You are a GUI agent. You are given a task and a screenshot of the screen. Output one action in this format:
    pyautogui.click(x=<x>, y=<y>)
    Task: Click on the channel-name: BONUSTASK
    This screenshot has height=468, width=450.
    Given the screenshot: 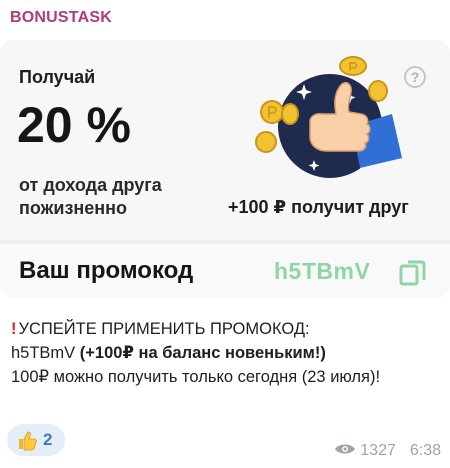 What is the action you would take?
    pyautogui.click(x=61, y=18)
    